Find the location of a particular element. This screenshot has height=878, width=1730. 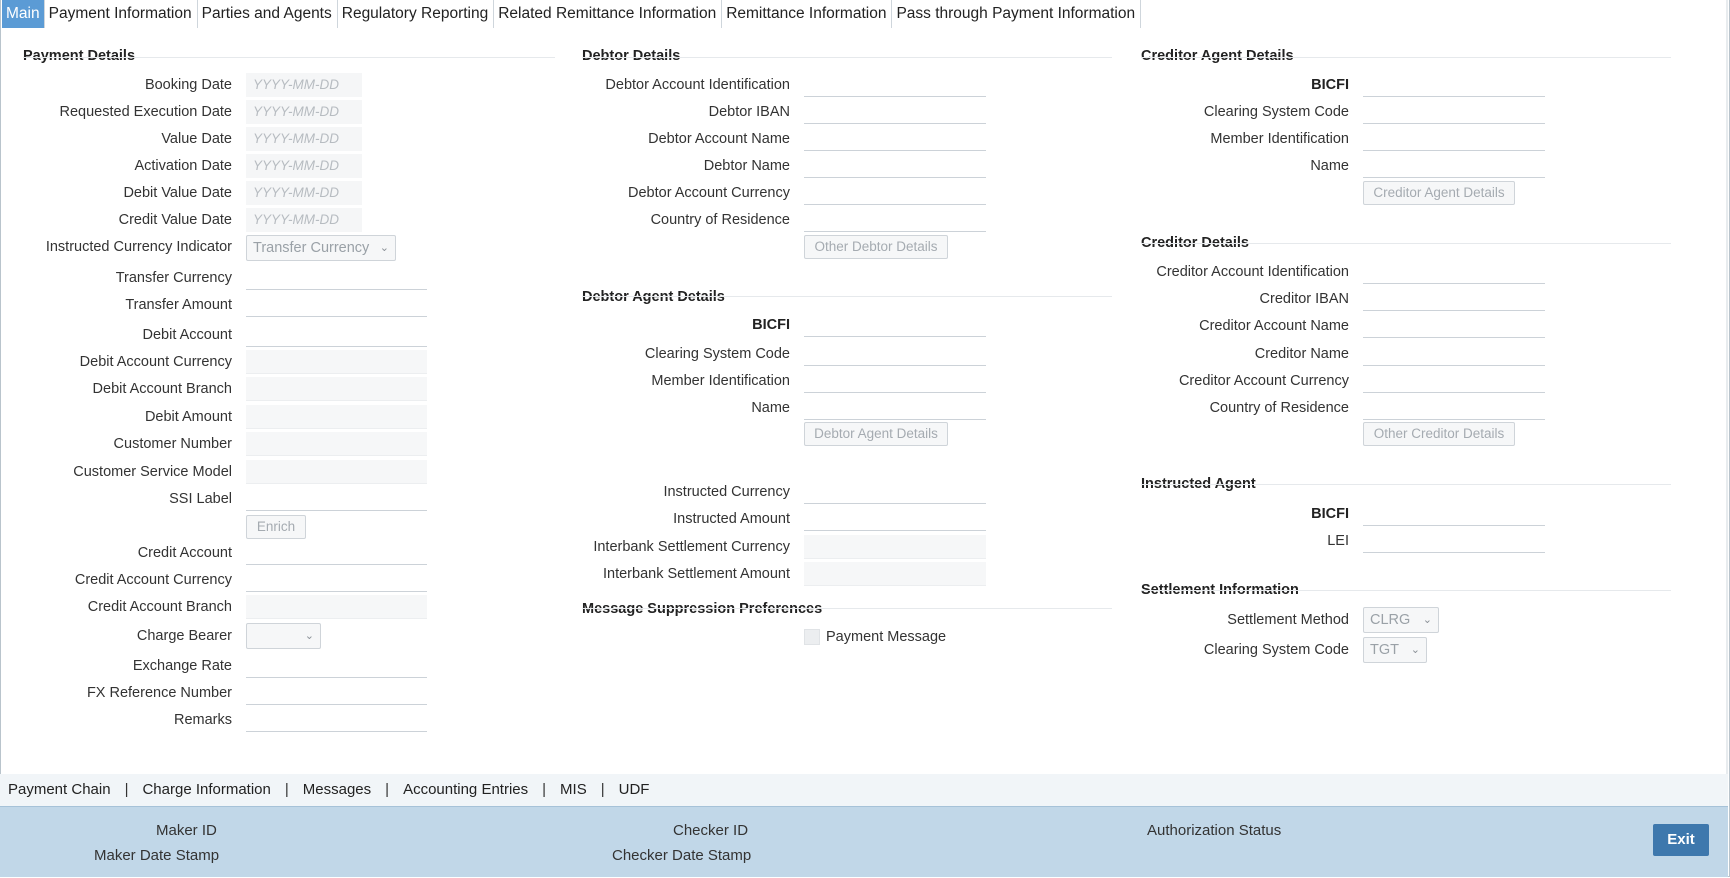

vertical-scrollbar is located at coordinates (1727, 438).